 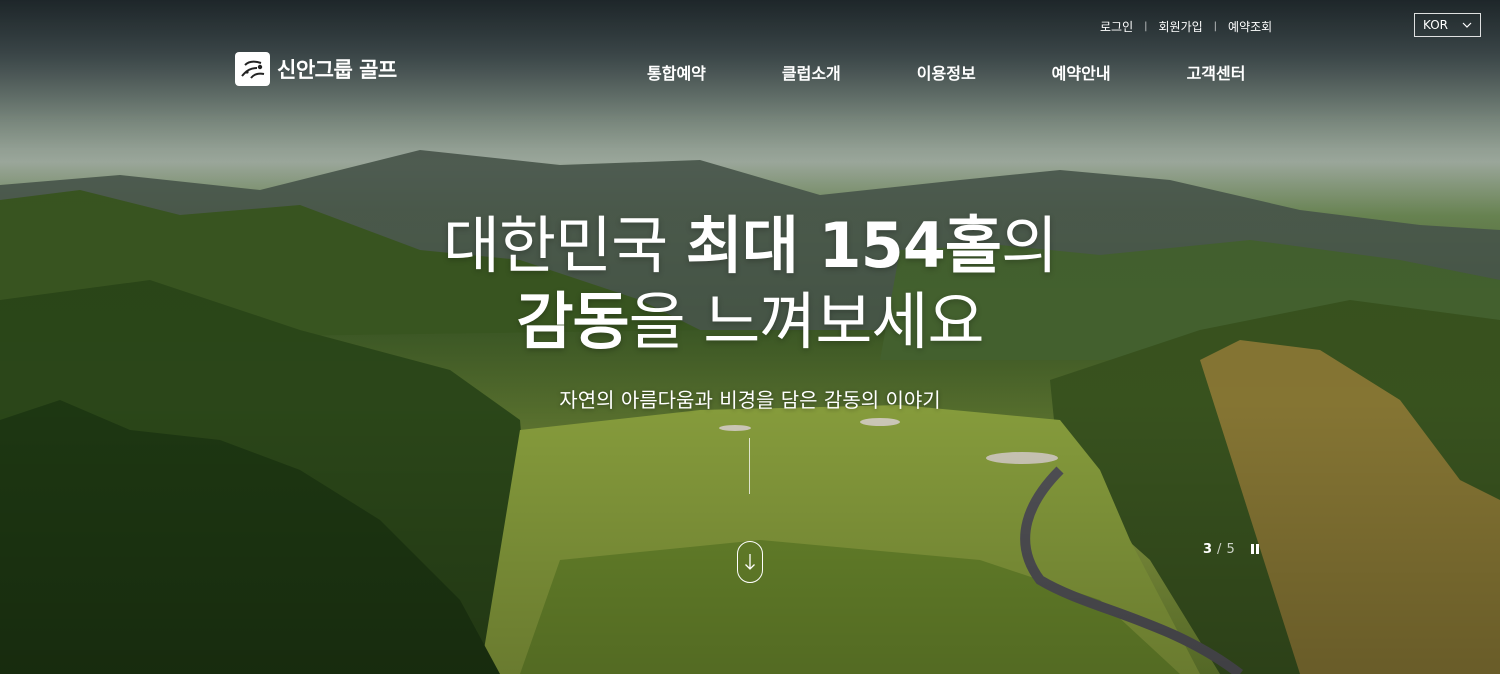 I want to click on logo-mark-icon, so click(x=252, y=69).